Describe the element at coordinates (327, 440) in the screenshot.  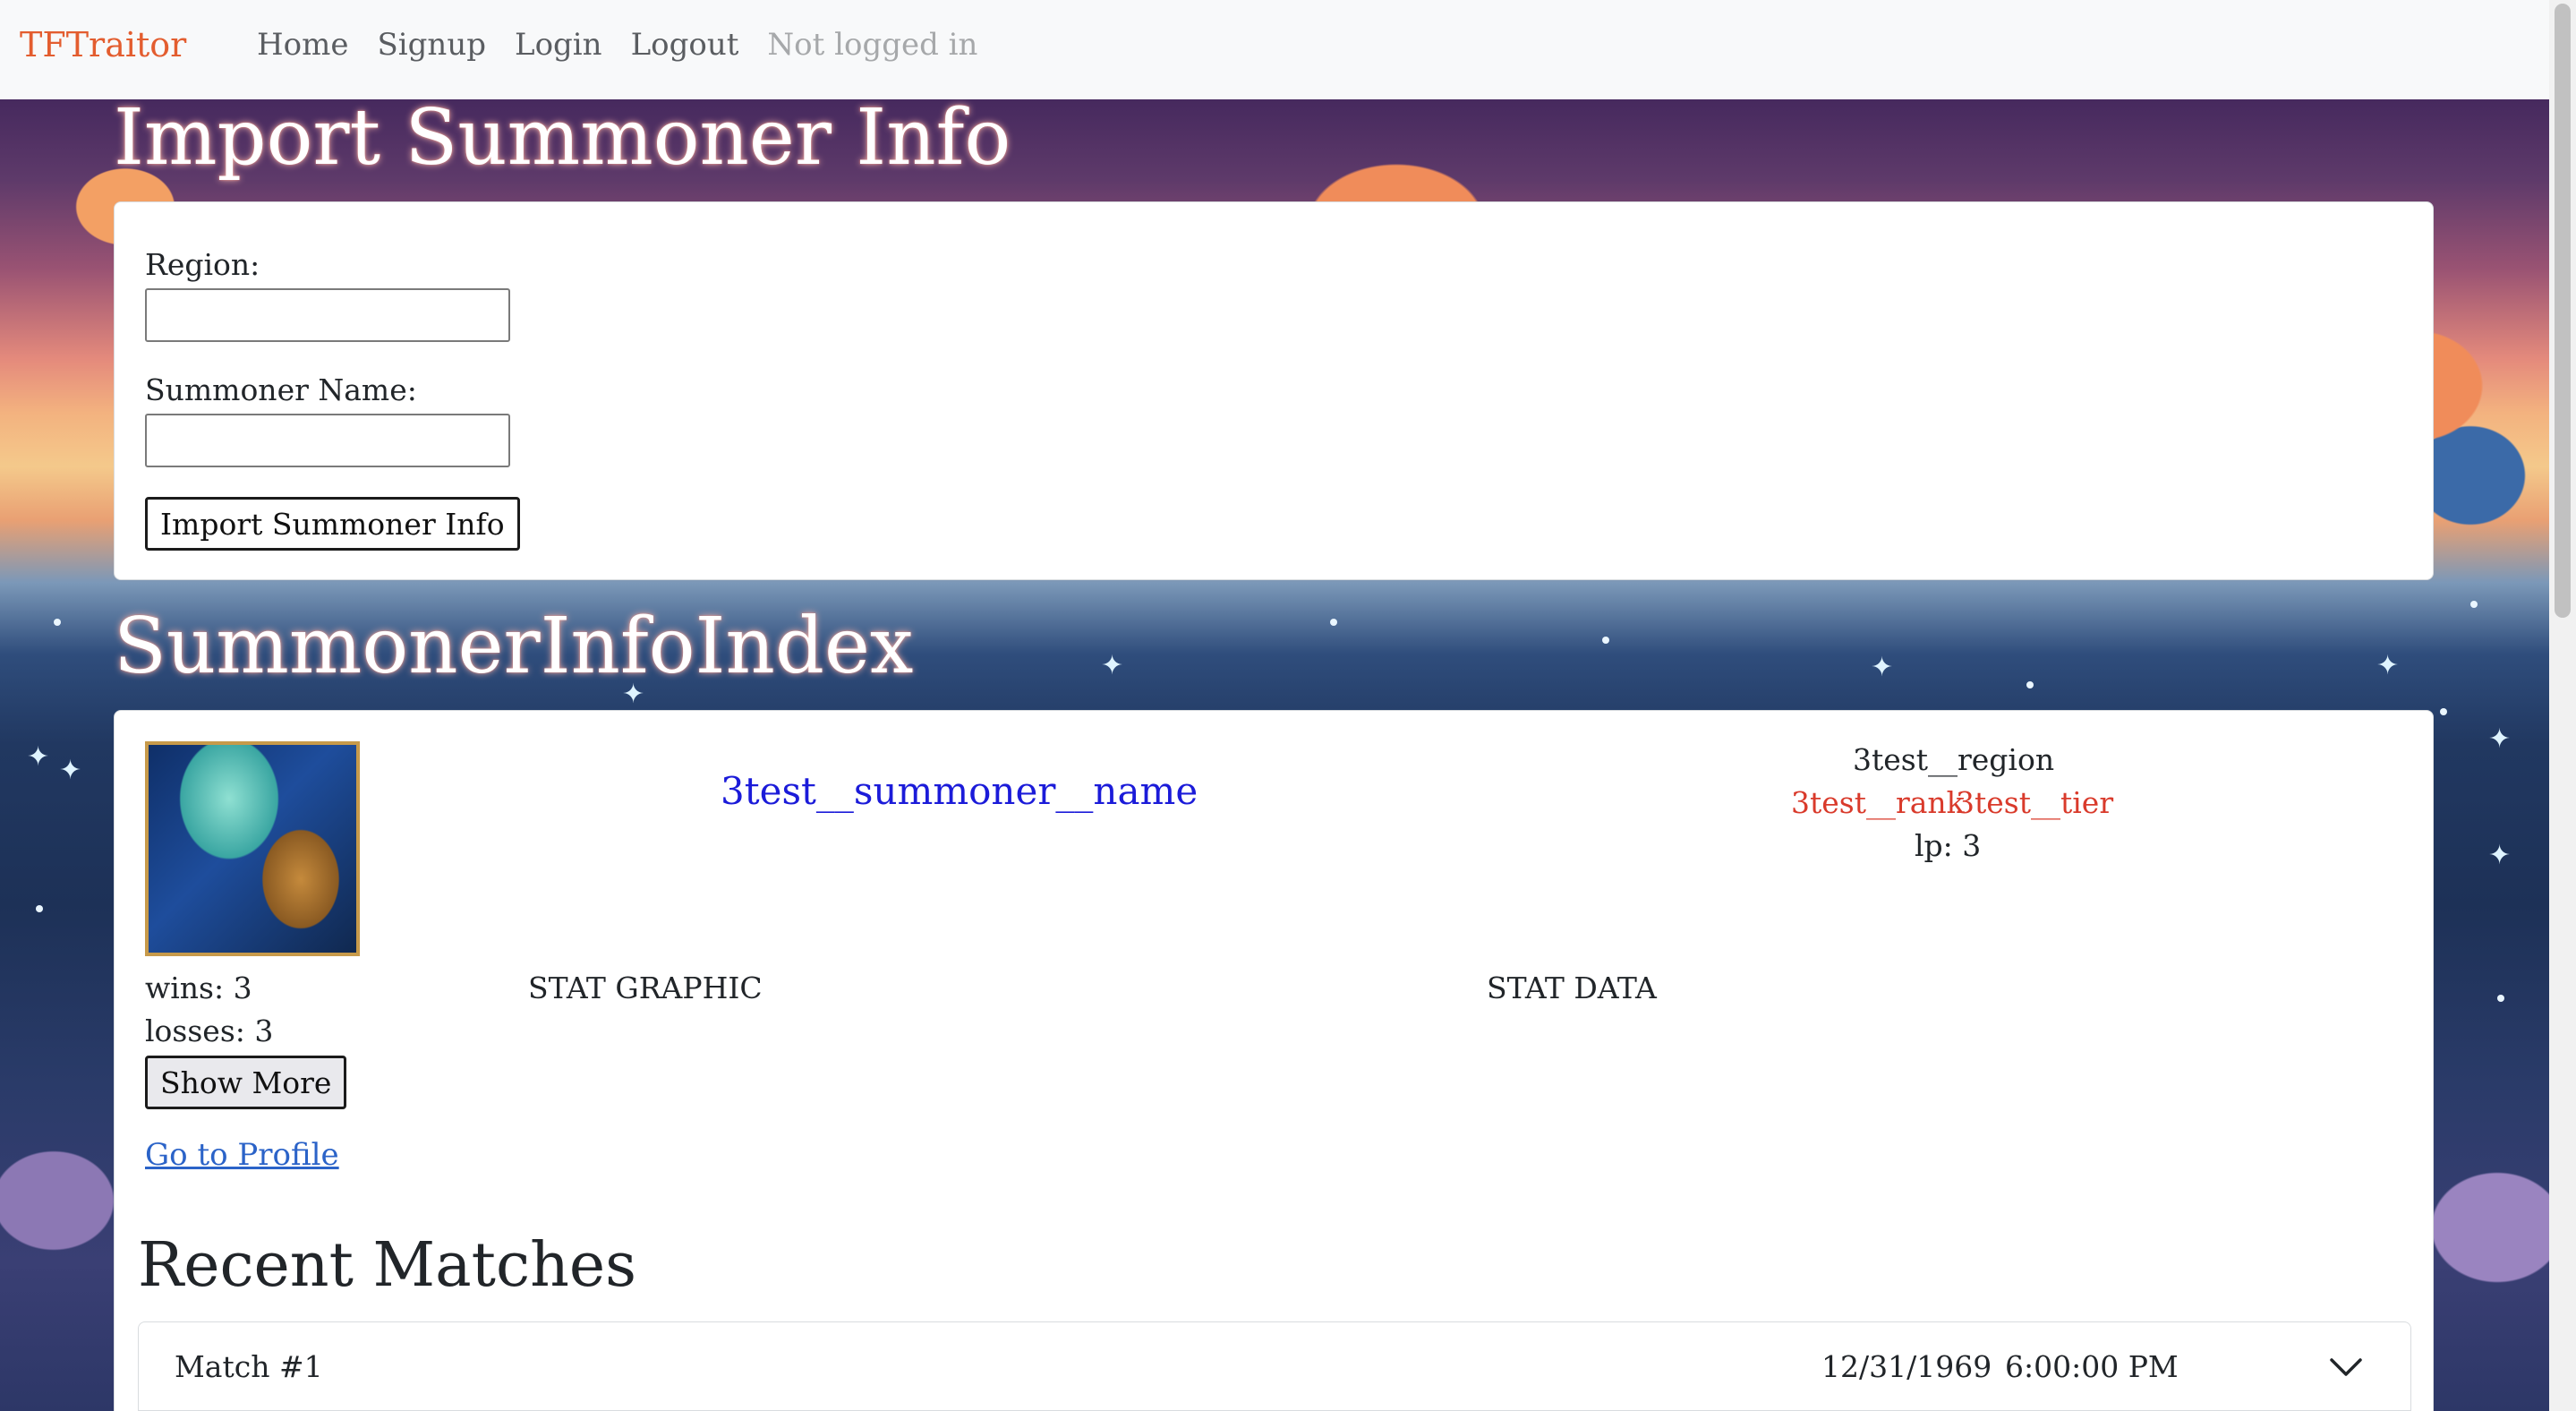
I see `summoner-name-input` at that location.